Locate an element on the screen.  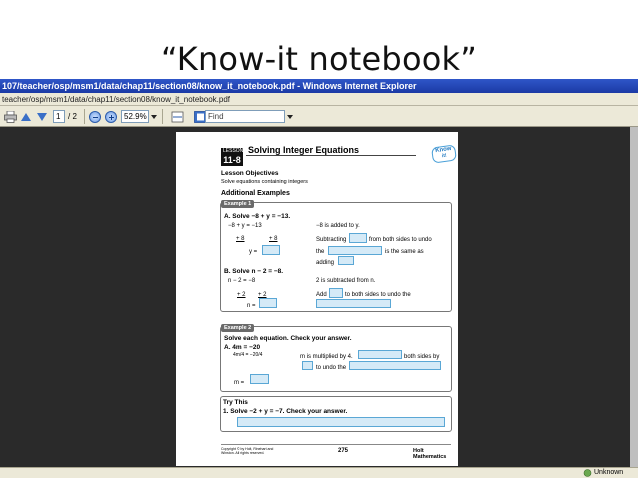
arrow-up-icon is located at coordinates (26, 116).